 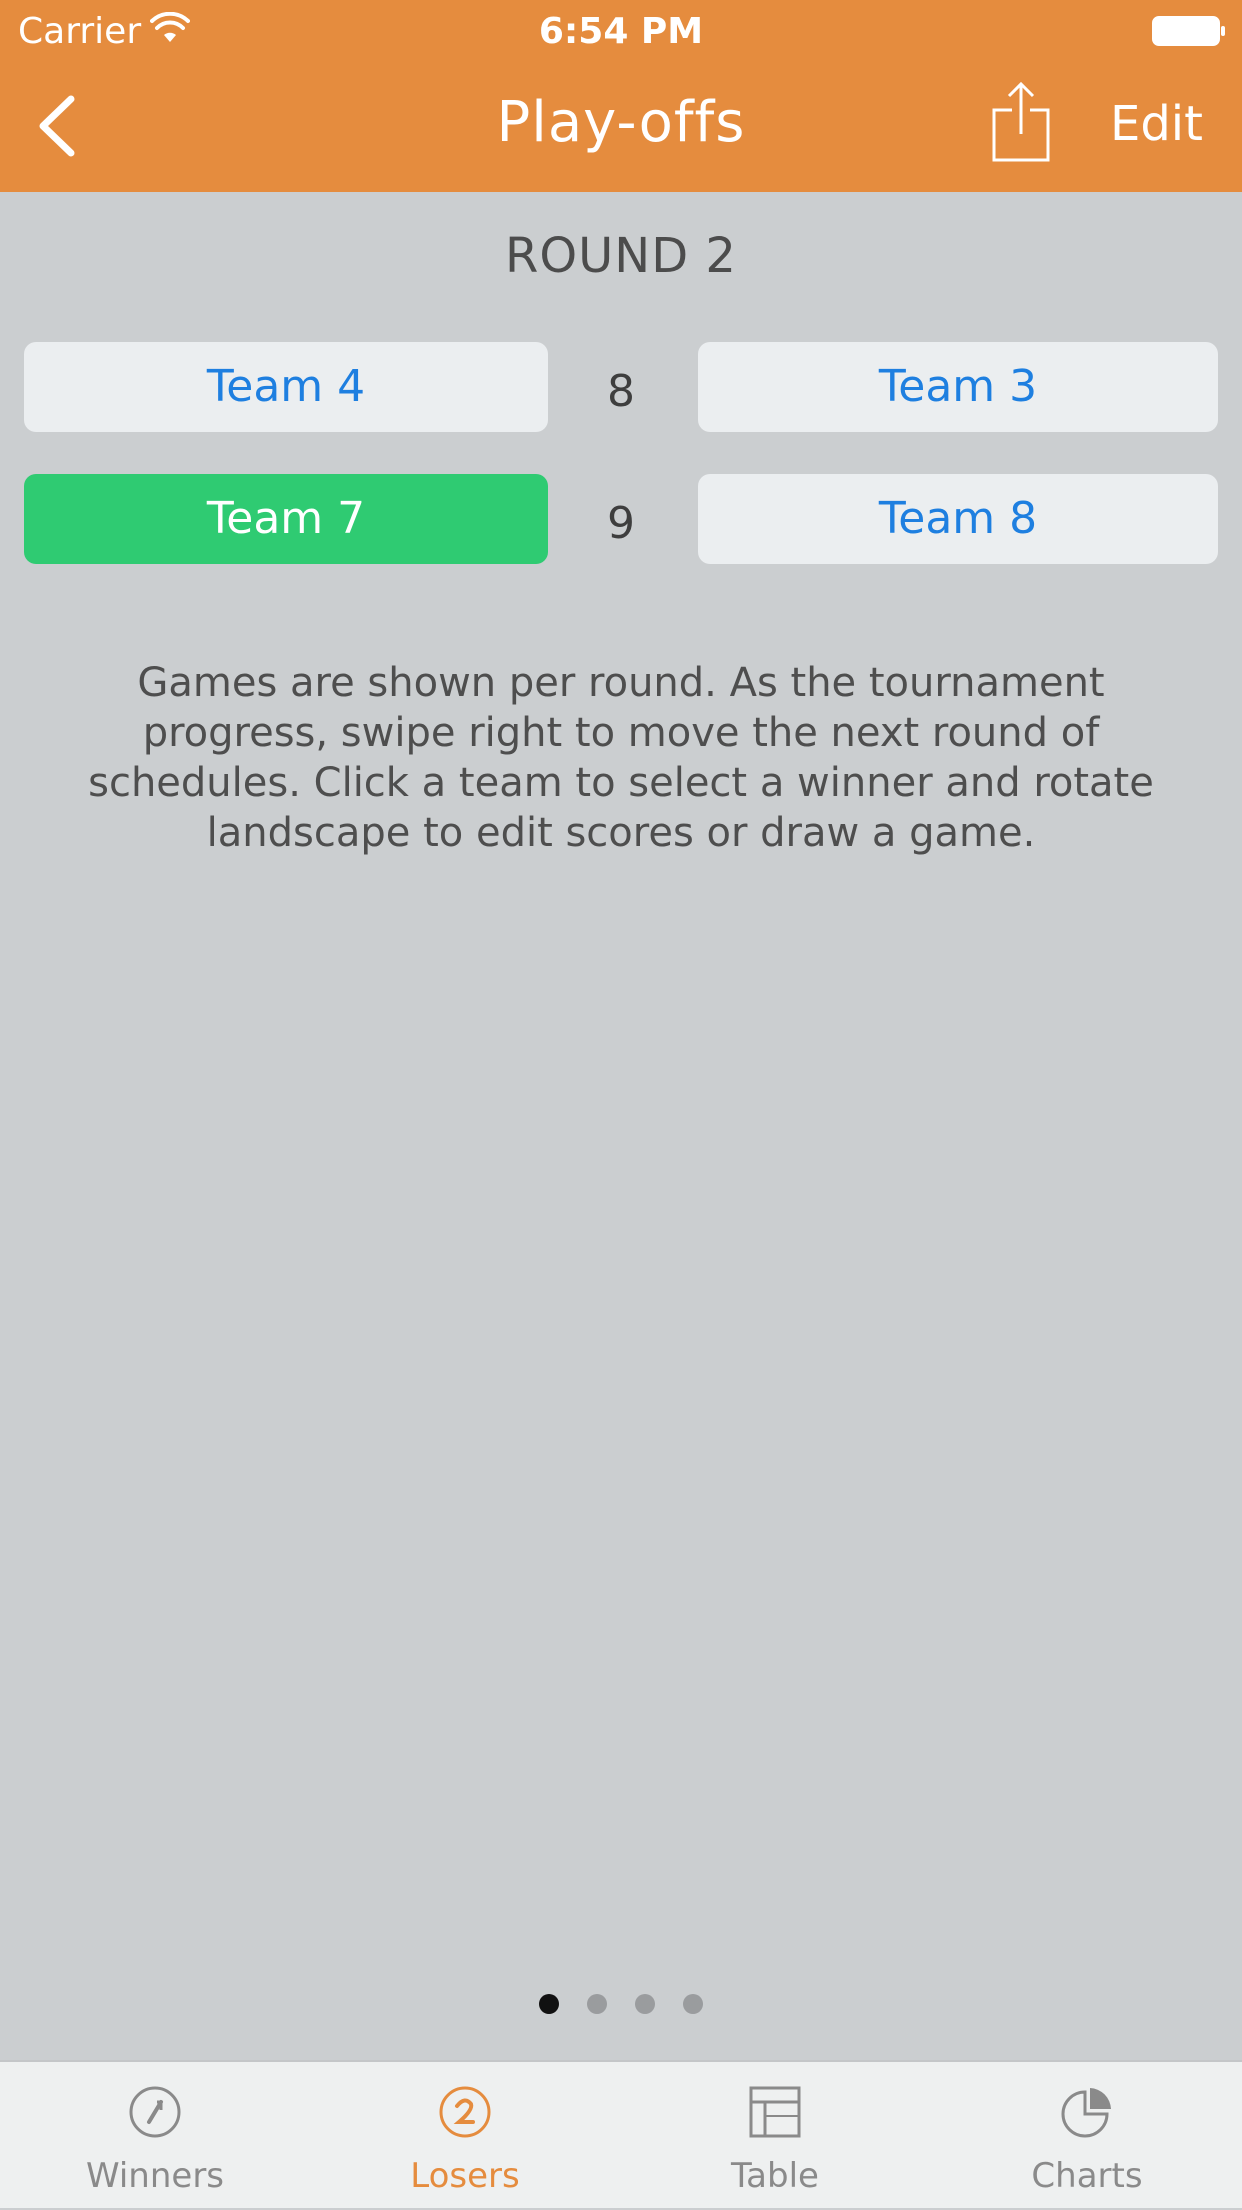 I want to click on page-dot-active, so click(x=549, y=2004).